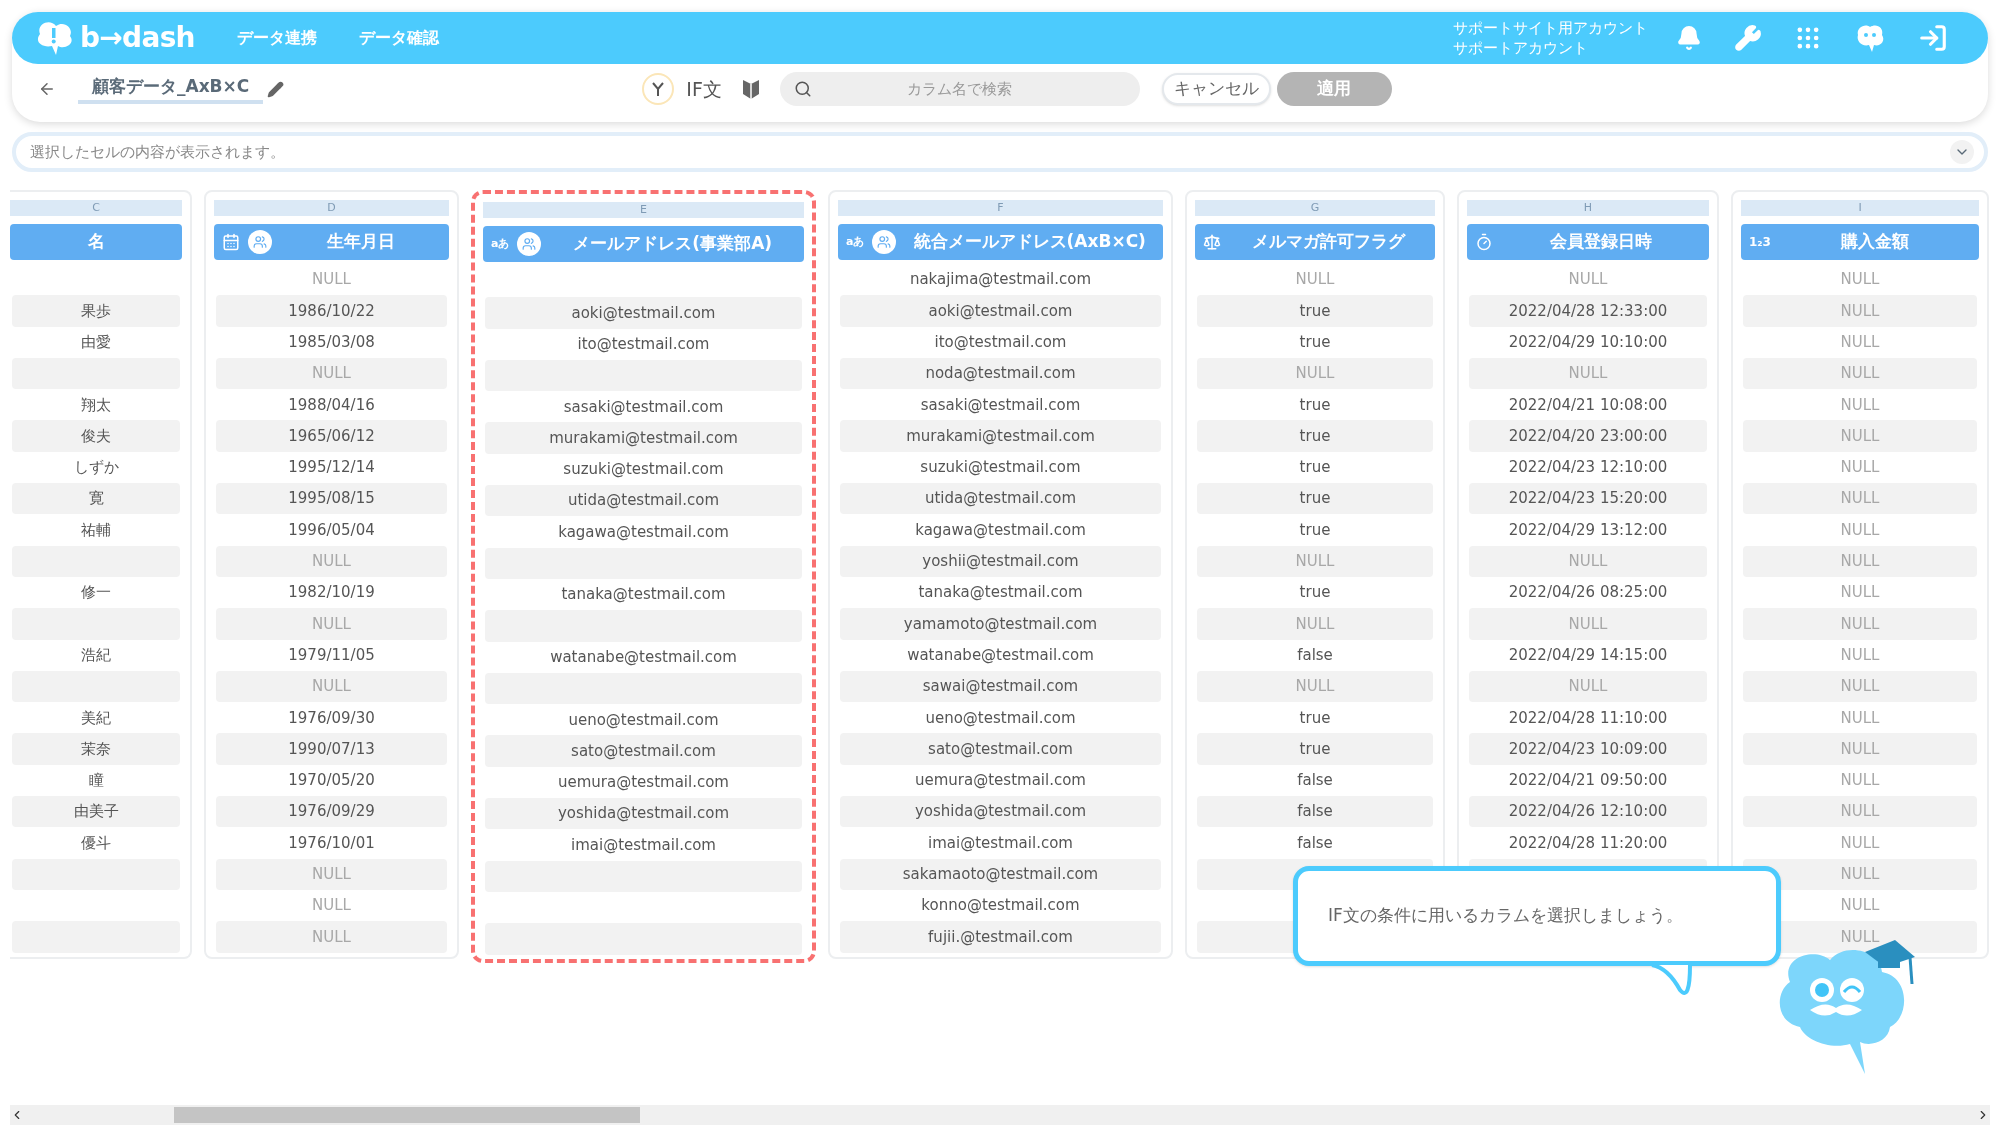  I want to click on table-cell: 1995/12/14, so click(331, 467).